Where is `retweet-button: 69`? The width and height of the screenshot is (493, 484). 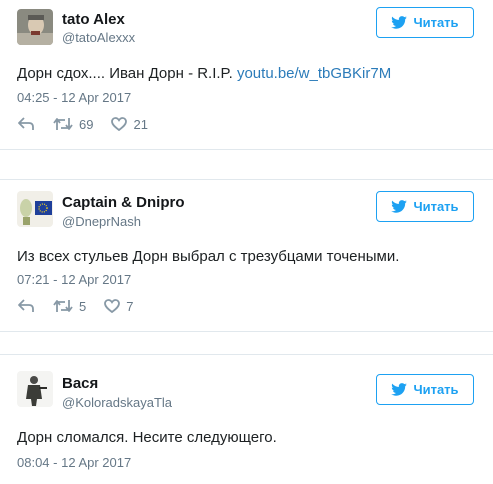
retweet-button: 69 is located at coordinates (73, 124).